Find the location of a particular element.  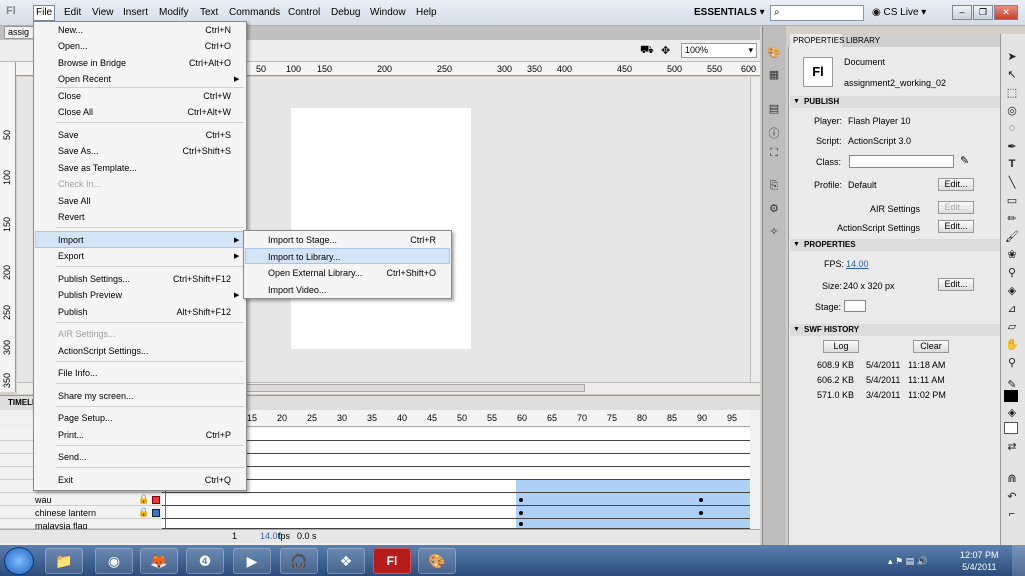

menu-item-save: Save is located at coordinates (68, 135).